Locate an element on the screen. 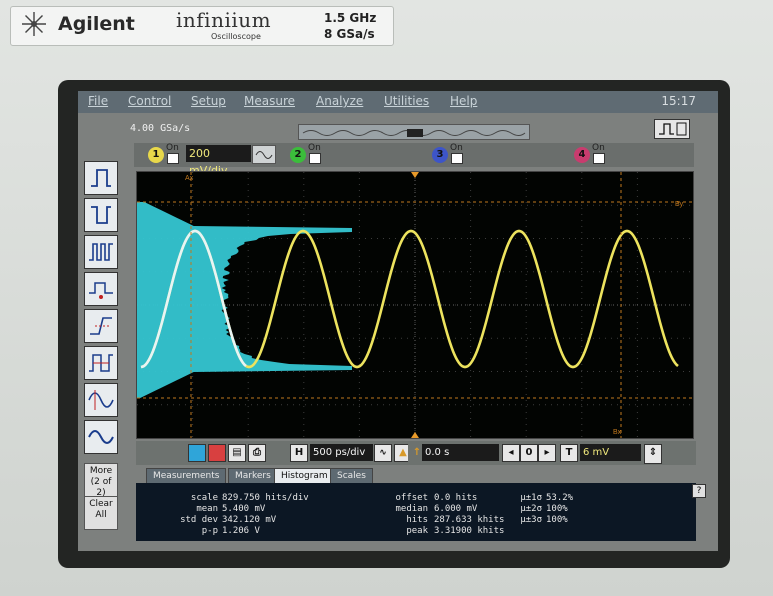 This screenshot has width=773, height=596. hist-label-1-3: p-p is located at coordinates (210, 531).